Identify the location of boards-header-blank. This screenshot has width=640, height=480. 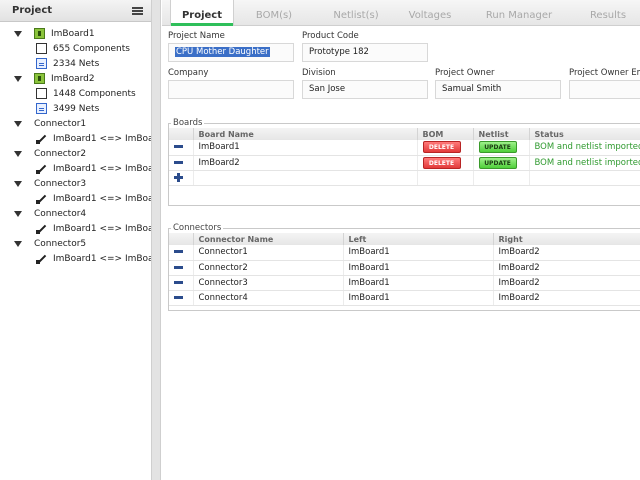
(181, 134).